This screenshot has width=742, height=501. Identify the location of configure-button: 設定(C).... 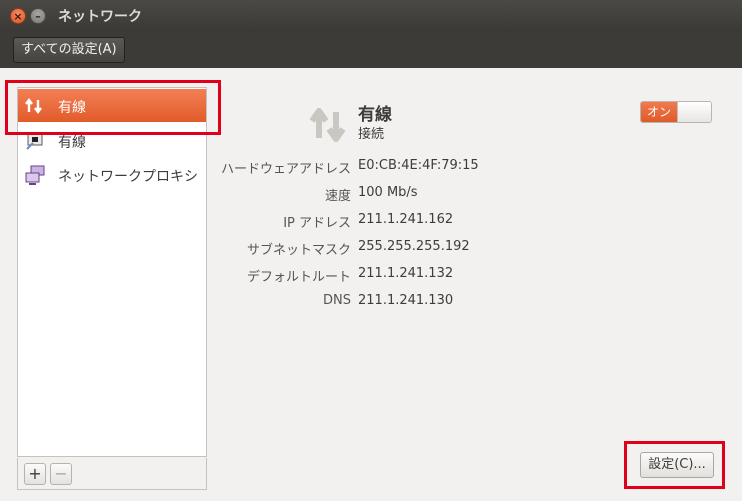
(677, 465).